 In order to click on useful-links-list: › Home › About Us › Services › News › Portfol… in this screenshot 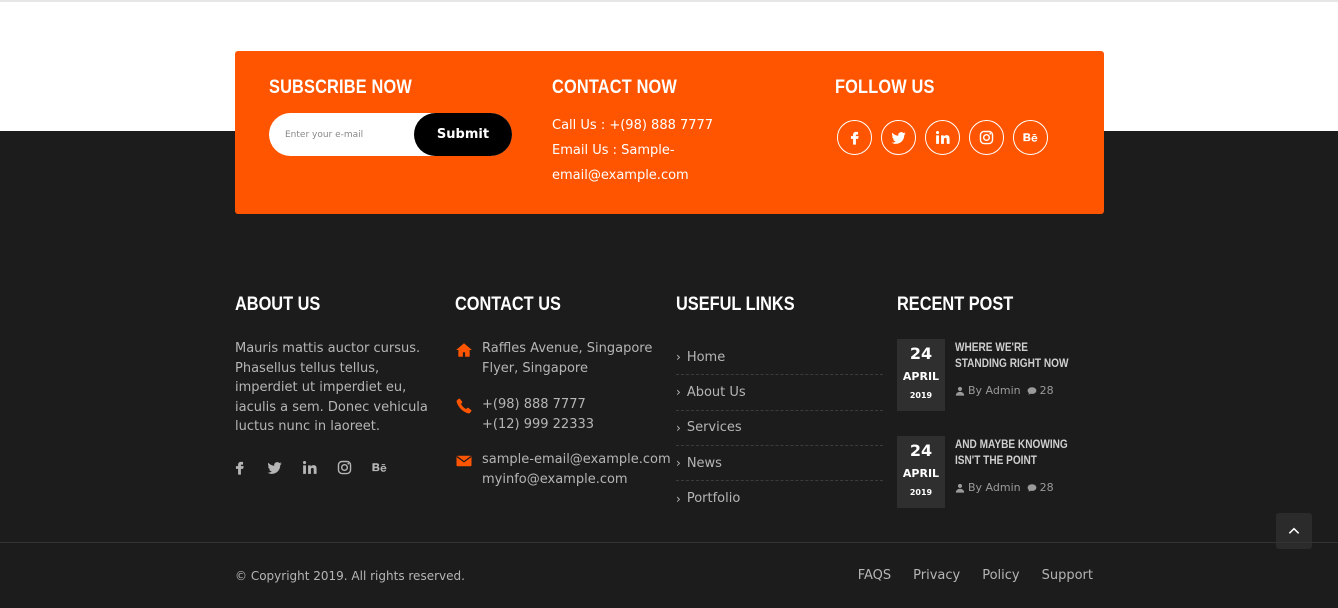, I will do `click(779, 428)`.